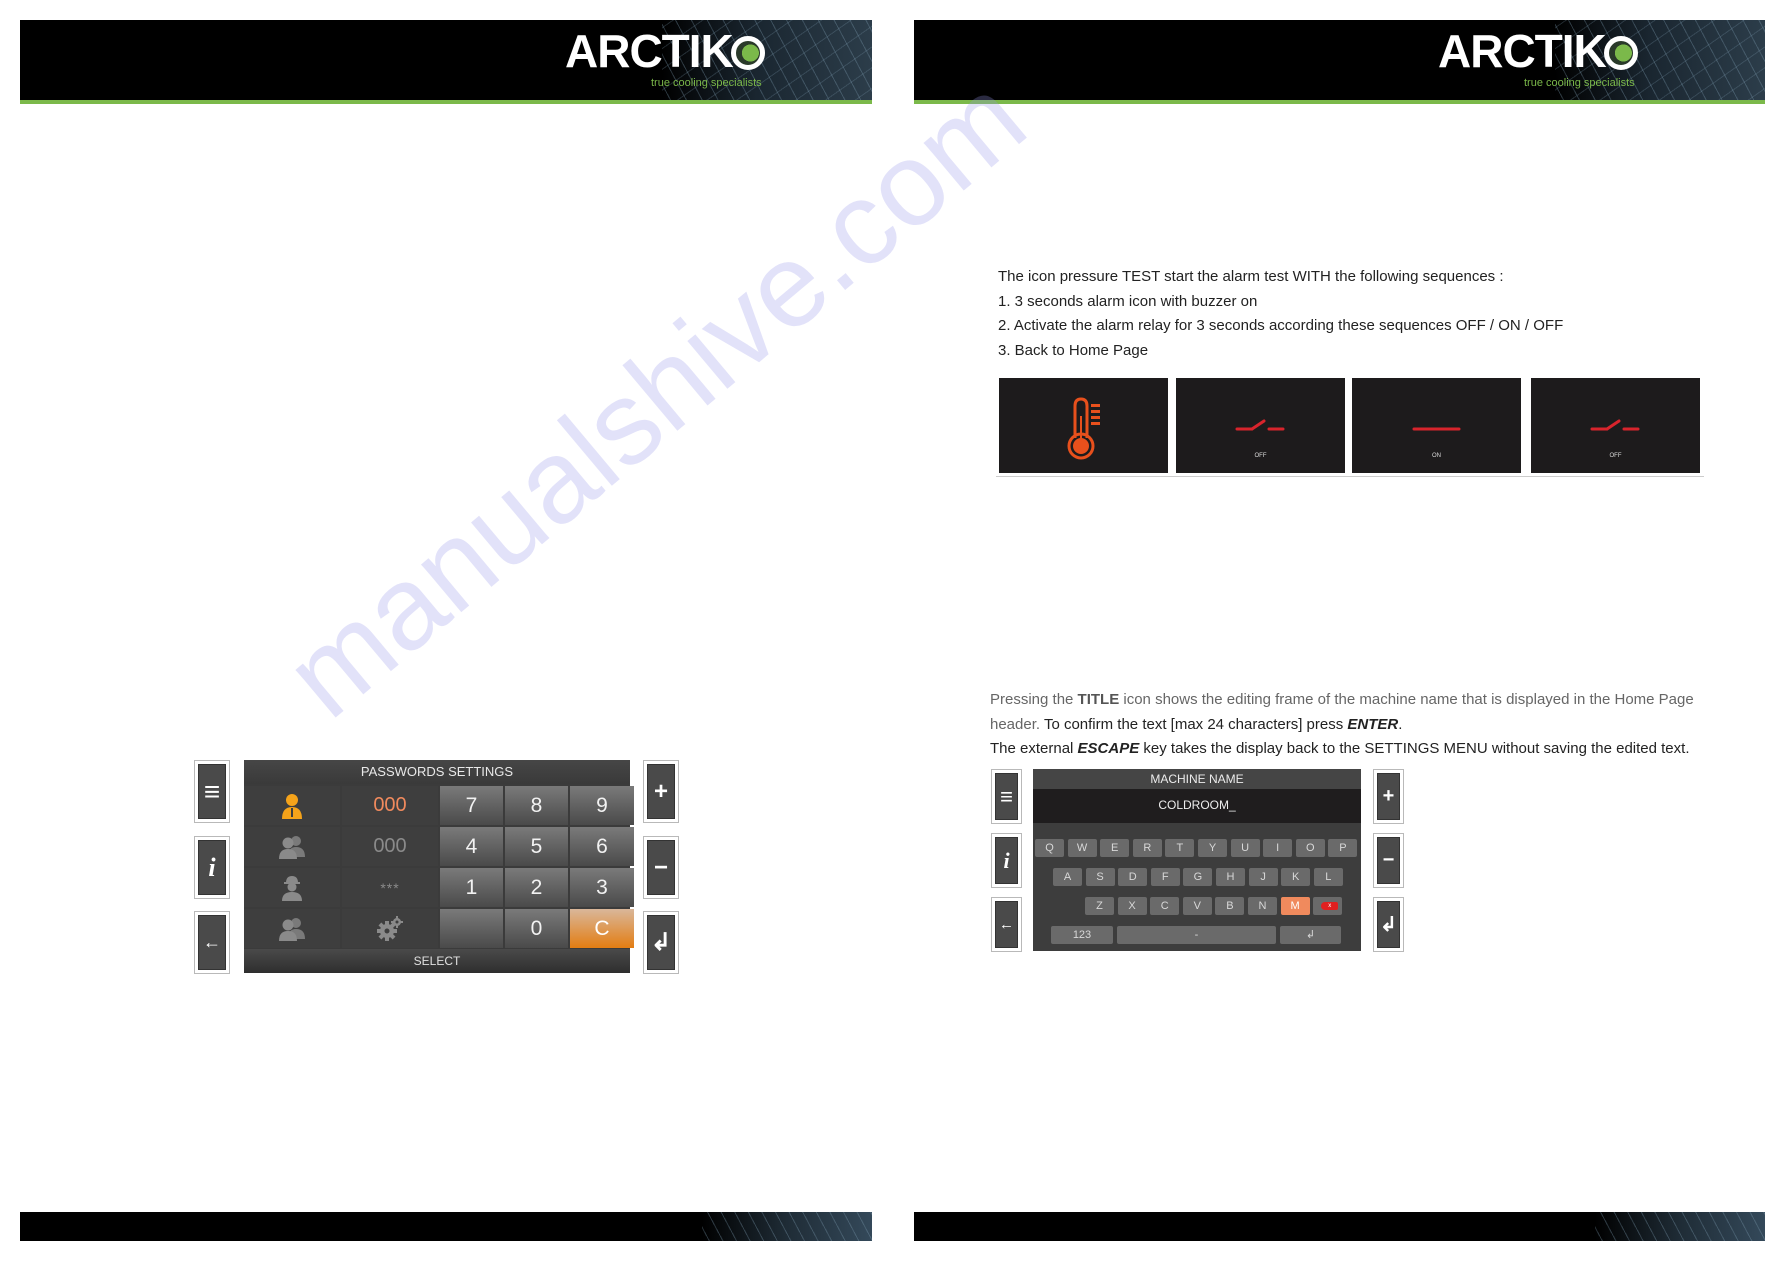 The image size is (1786, 1263). What do you see at coordinates (1230, 906) in the screenshot?
I see `key-b: B` at bounding box center [1230, 906].